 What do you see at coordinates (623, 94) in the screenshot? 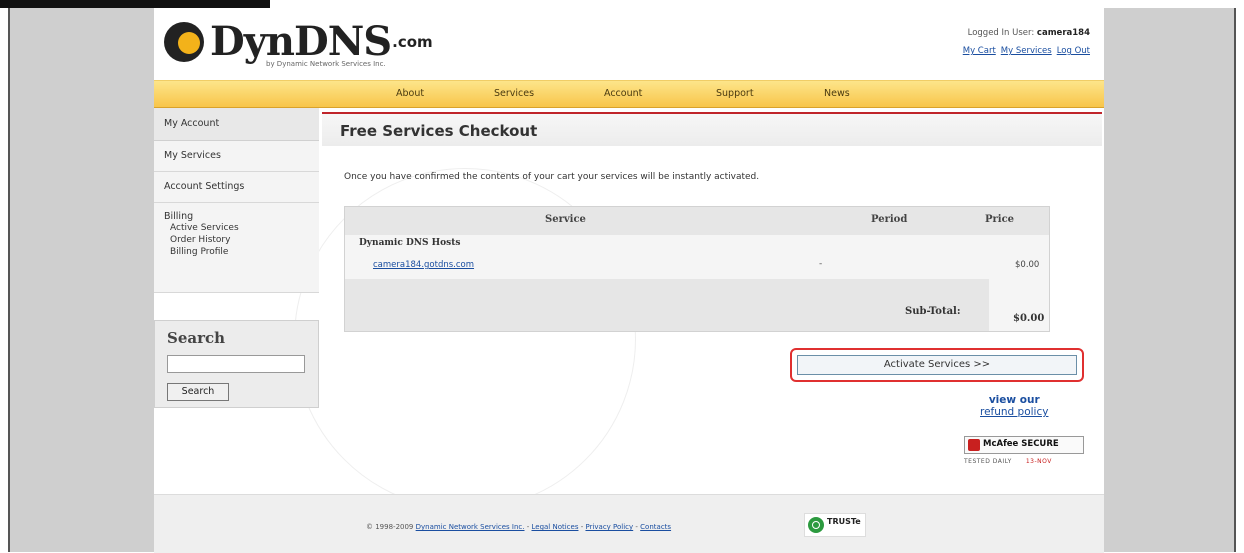
I see `nav-account: Account` at bounding box center [623, 94].